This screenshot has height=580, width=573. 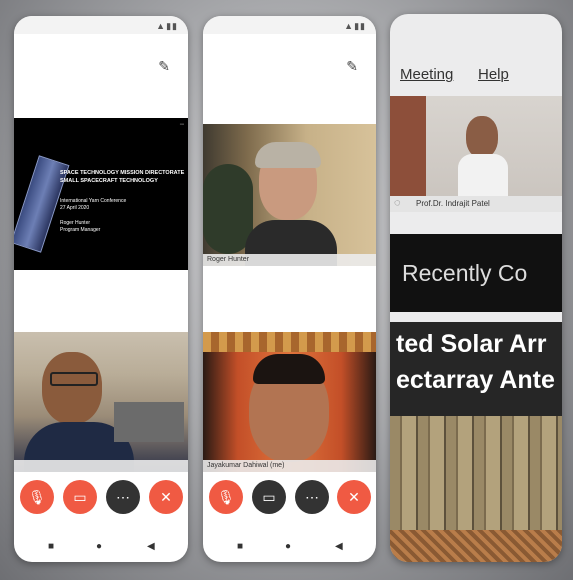 I want to click on shared-screen-photo, so click(x=476, y=489).